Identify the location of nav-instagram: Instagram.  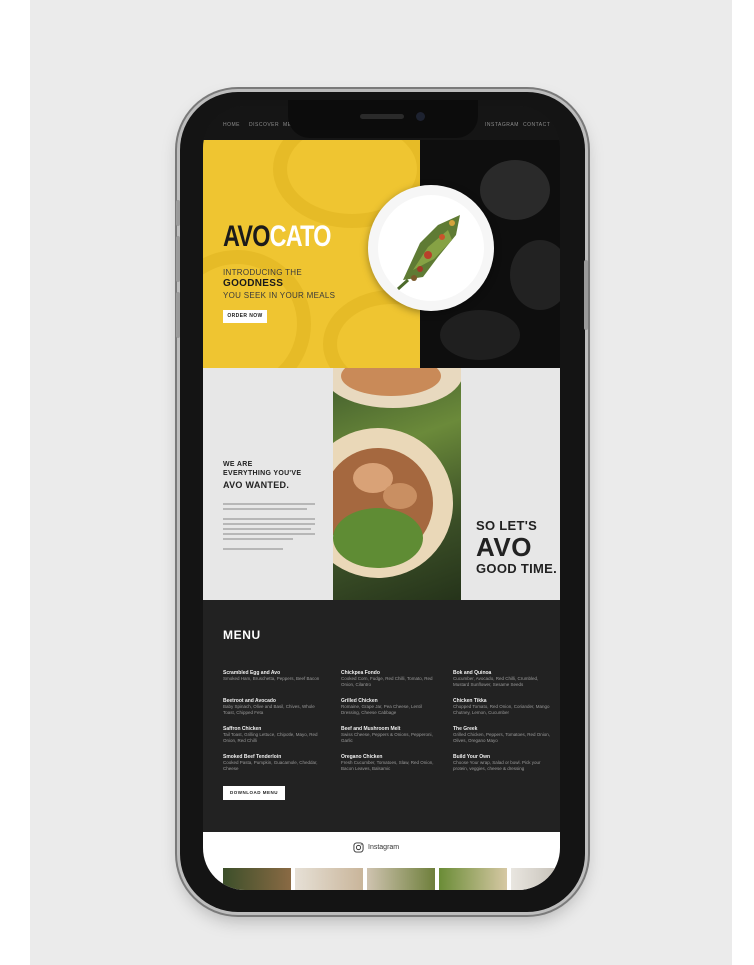
(502, 125).